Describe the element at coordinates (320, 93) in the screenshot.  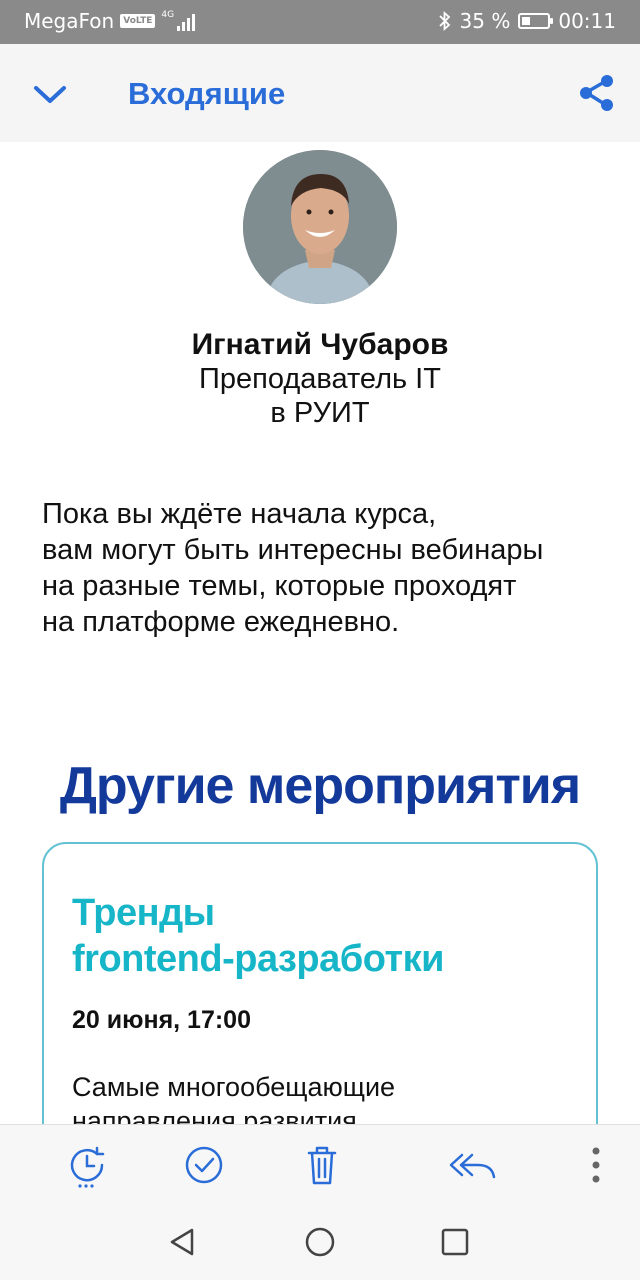
I see `app-bar: Входящие` at that location.